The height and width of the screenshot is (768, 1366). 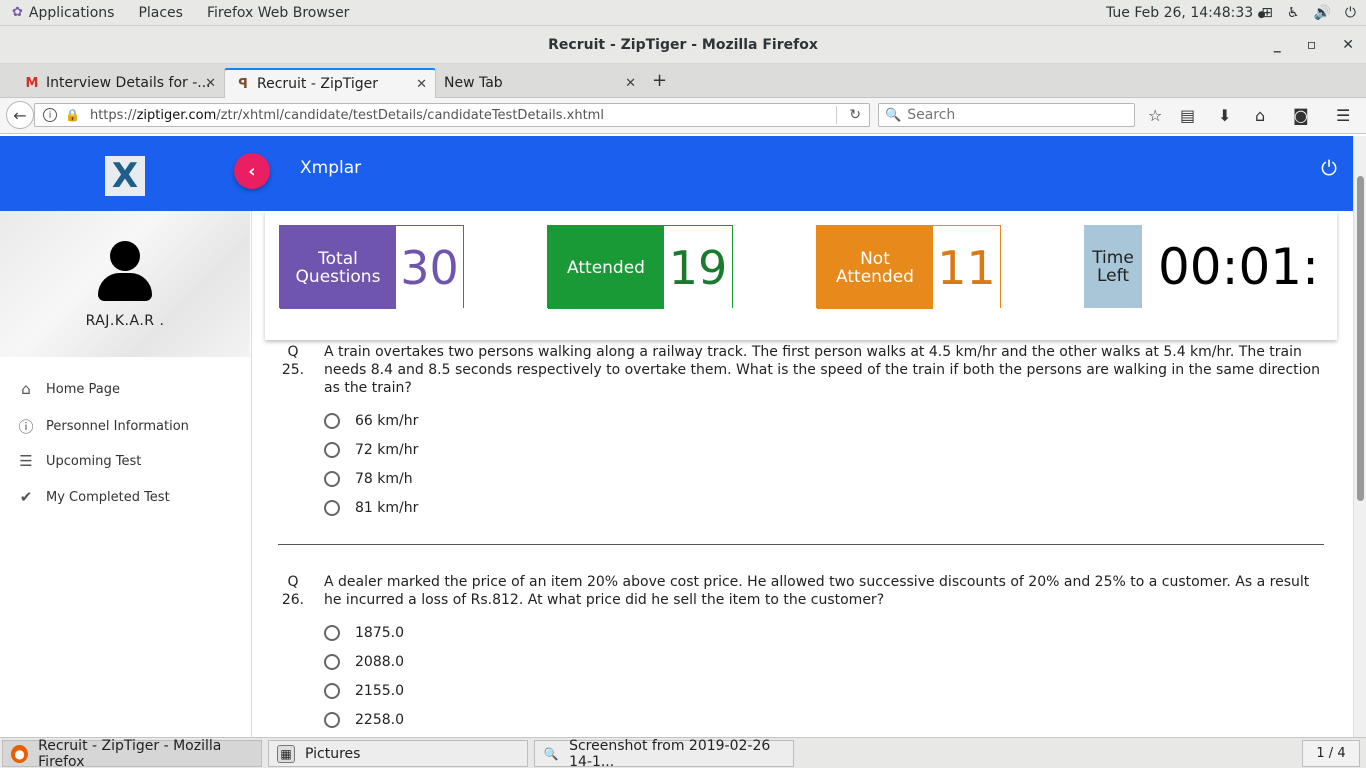 What do you see at coordinates (908, 267) in the screenshot?
I see `stat-not-attended: Not Attended 11` at bounding box center [908, 267].